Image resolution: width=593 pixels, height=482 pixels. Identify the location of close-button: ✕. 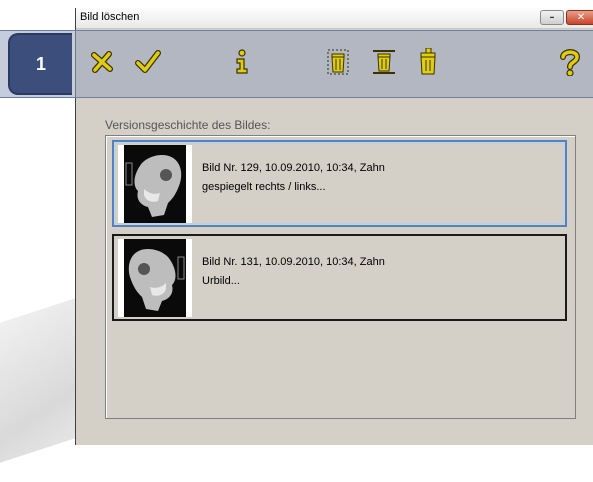
(579, 17).